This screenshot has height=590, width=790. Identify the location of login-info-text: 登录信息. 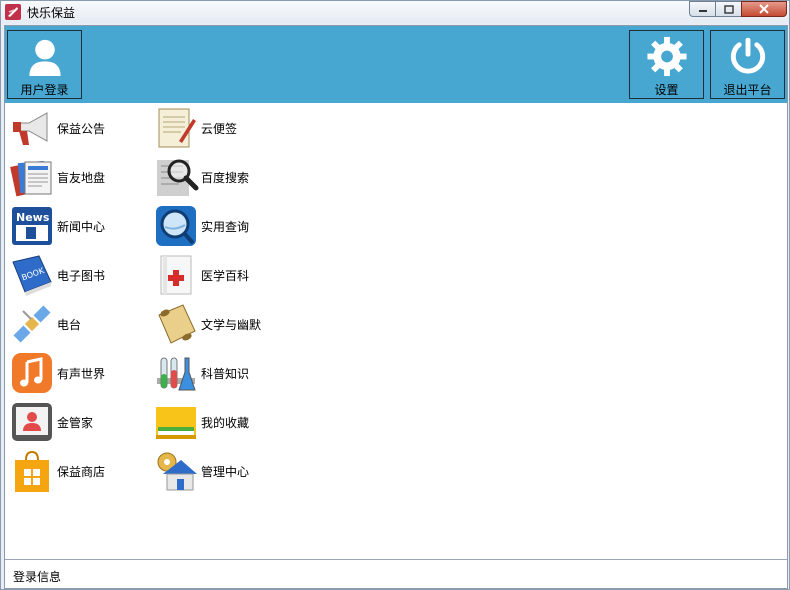
(37, 577).